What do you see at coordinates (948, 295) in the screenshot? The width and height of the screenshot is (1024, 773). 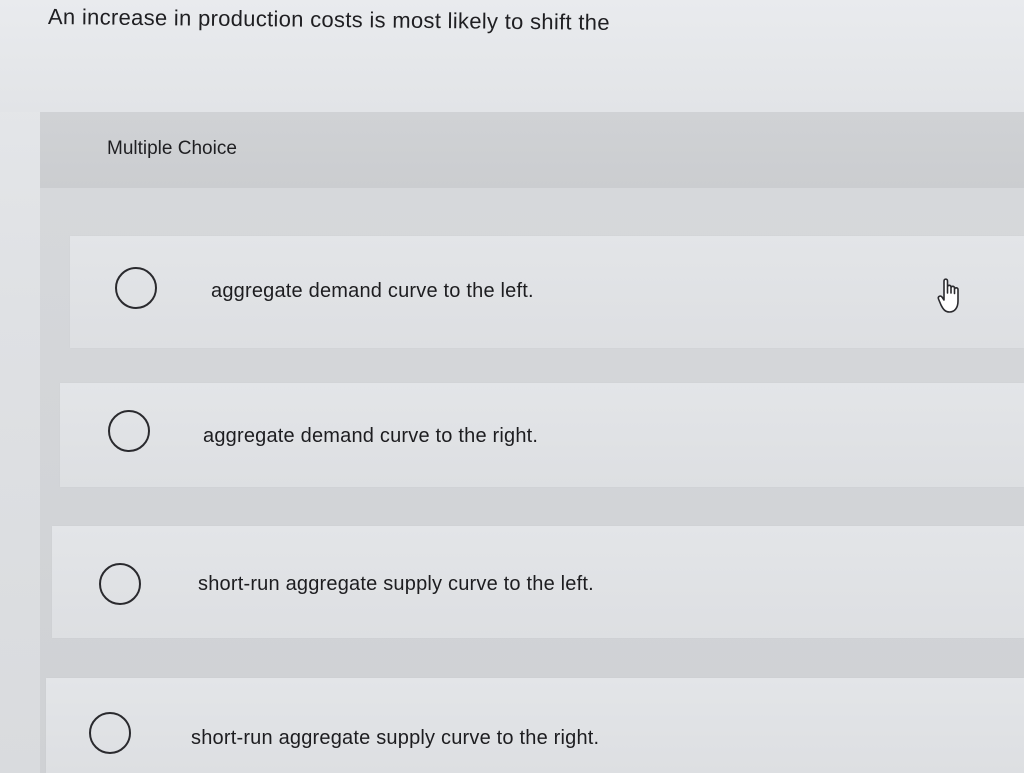 I see `hand-pointer-icon` at bounding box center [948, 295].